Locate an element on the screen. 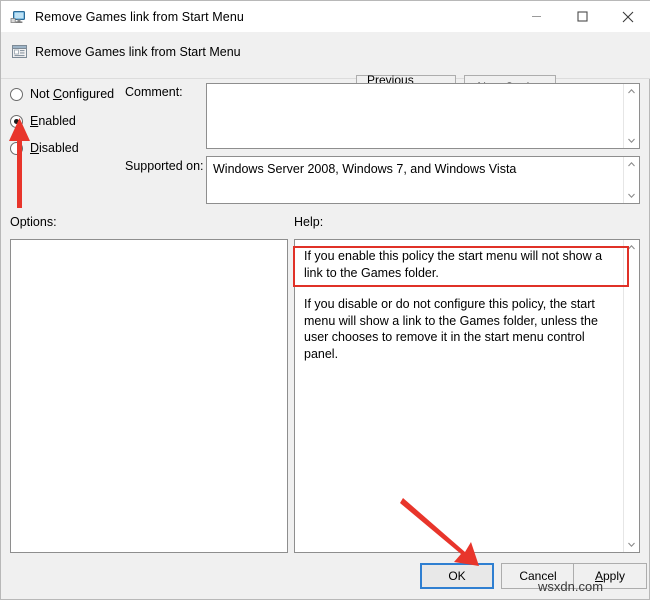 This screenshot has height=600, width=650. window-controls is located at coordinates (581, 16).